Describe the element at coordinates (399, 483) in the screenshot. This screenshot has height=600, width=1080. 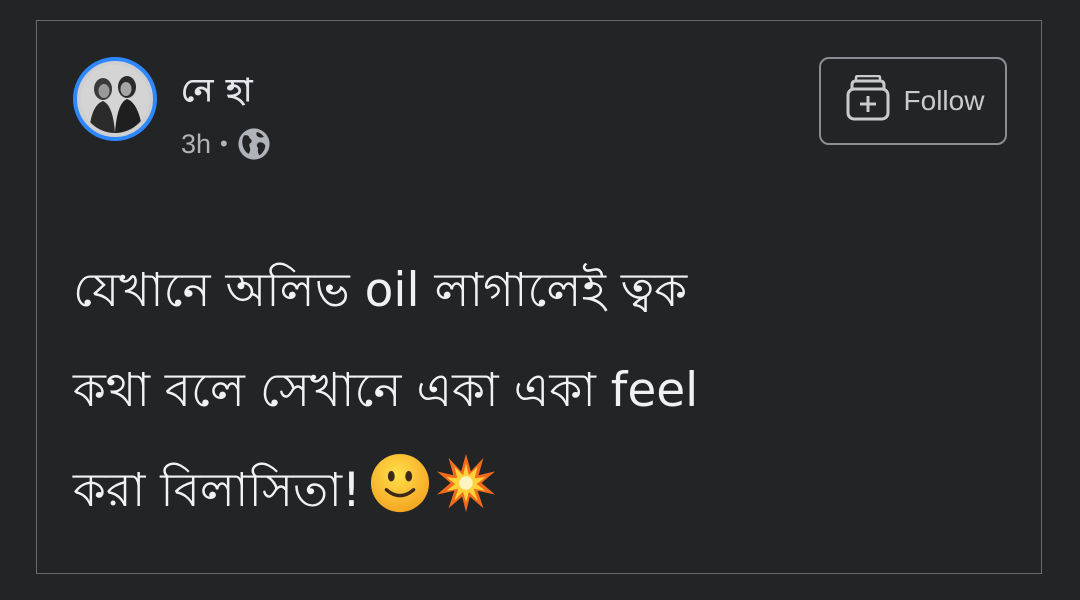
I see `slightly-smiling-face-emoji` at that location.